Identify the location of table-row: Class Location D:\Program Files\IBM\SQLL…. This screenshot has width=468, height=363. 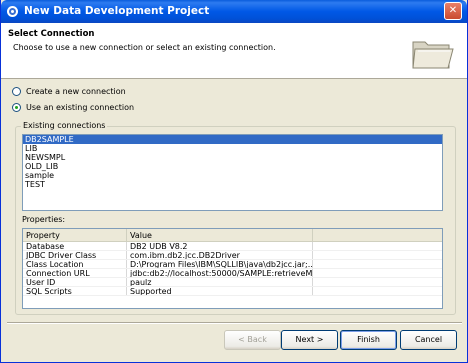
(232, 264).